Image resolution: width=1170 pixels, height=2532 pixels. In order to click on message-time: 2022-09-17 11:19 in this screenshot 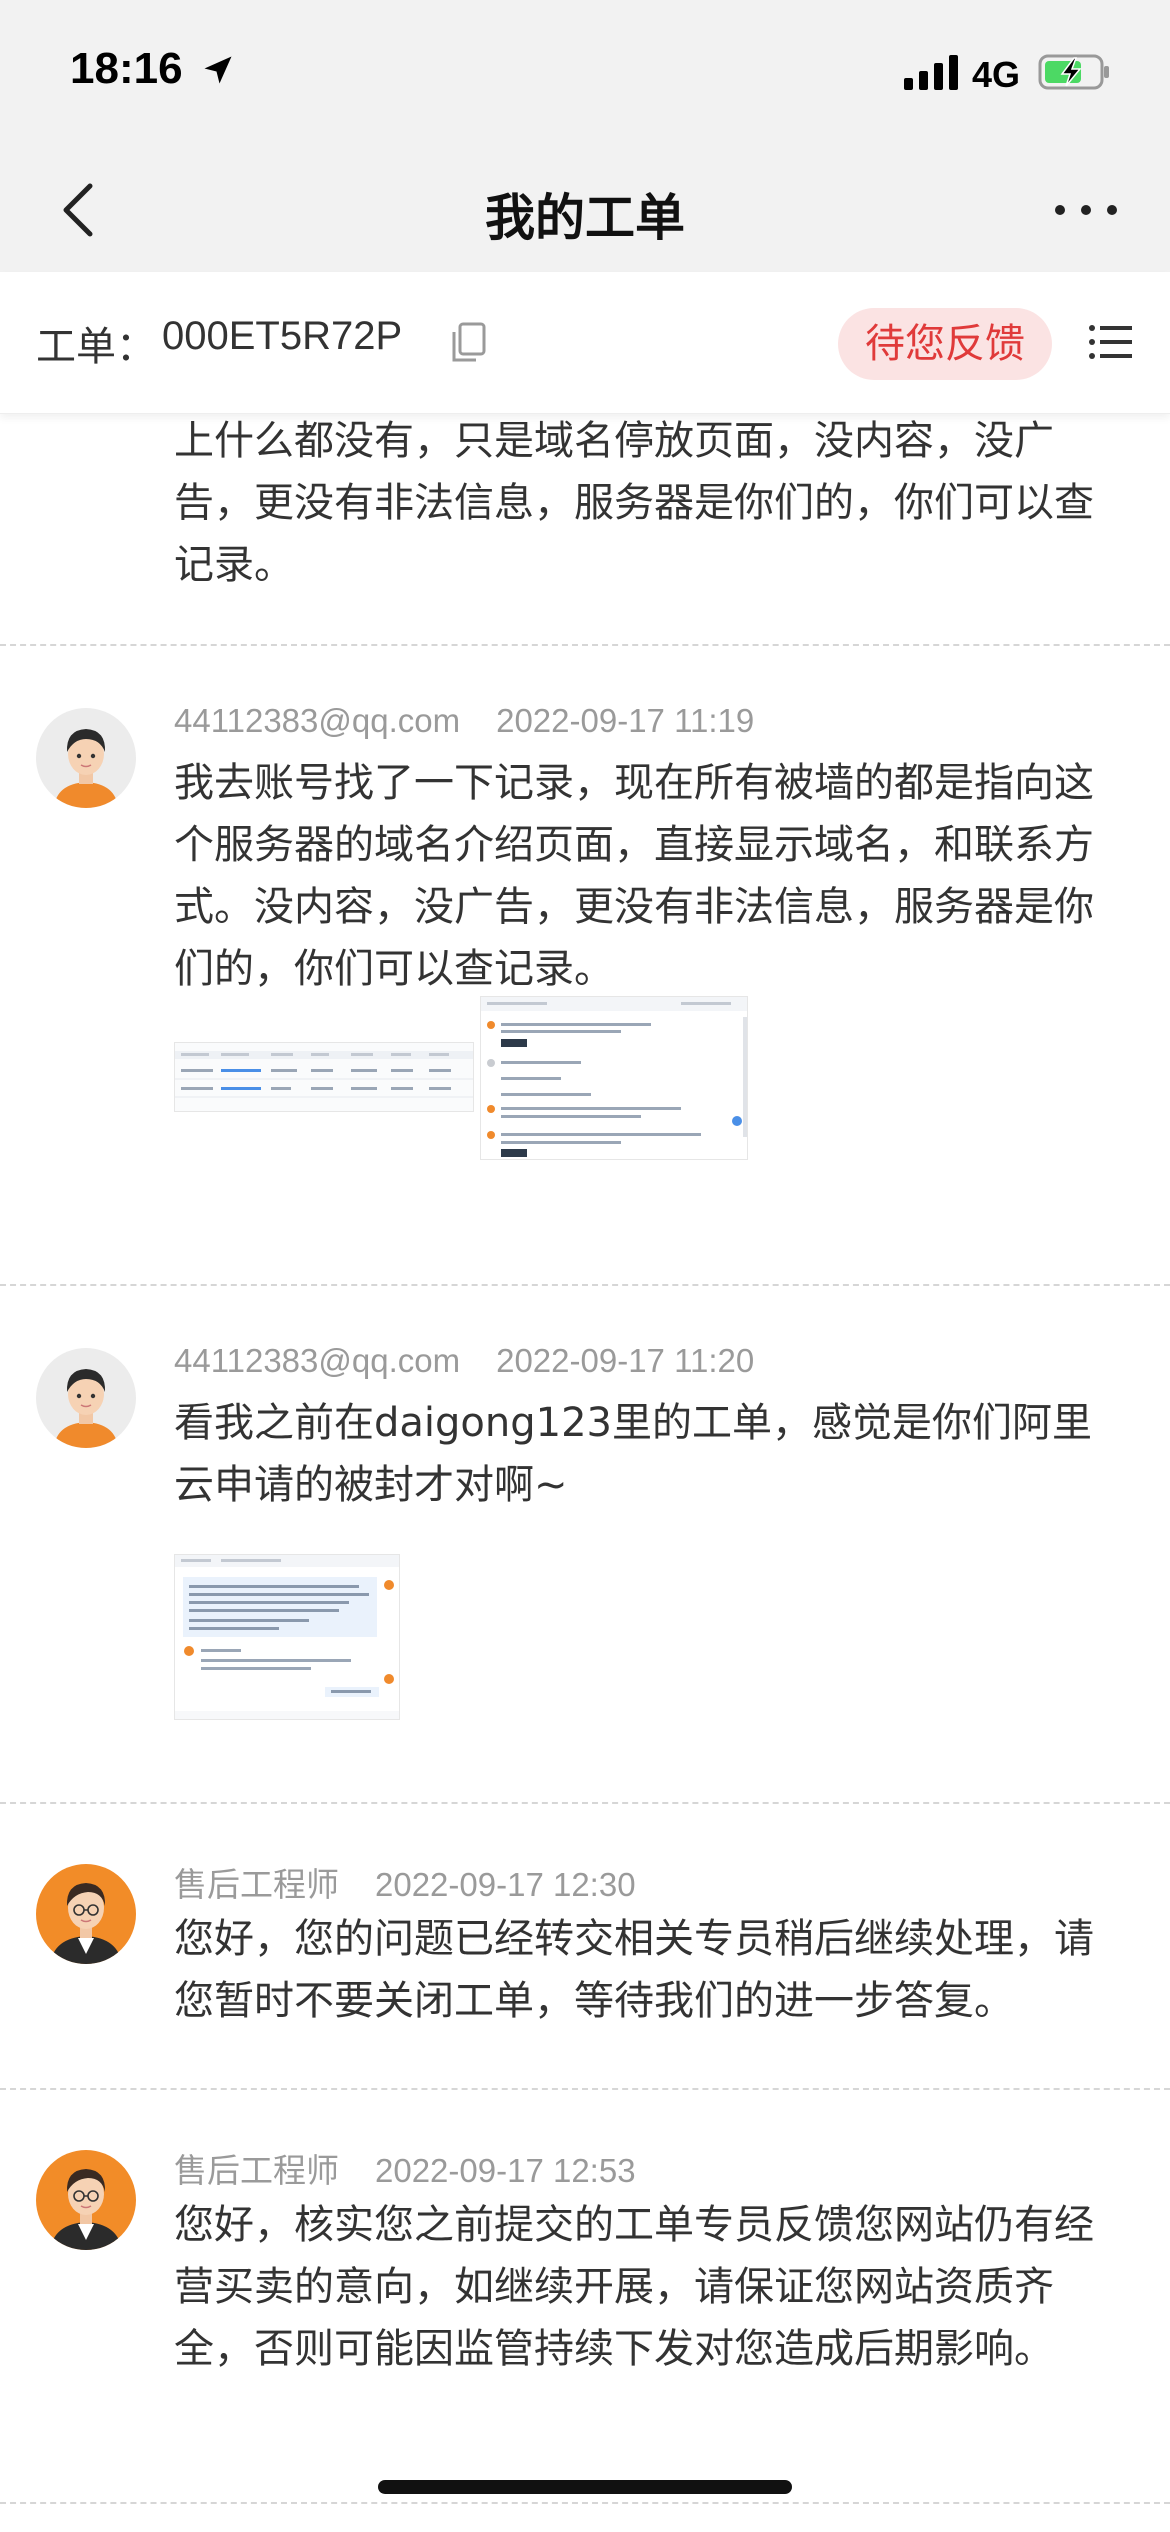, I will do `click(625, 720)`.